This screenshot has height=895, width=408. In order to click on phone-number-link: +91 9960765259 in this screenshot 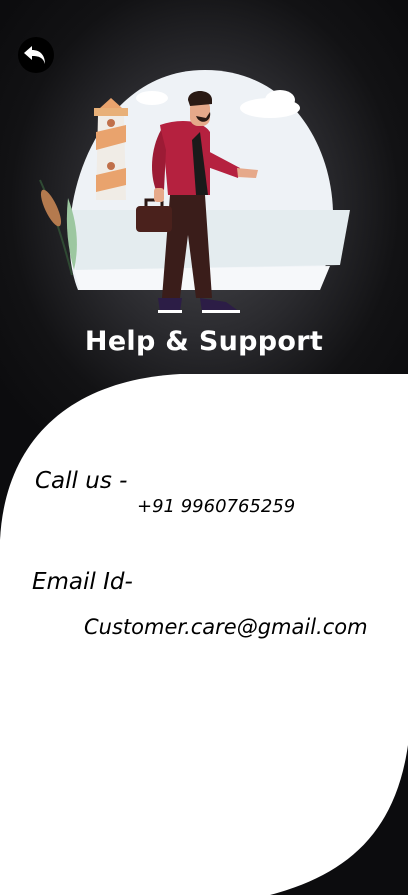, I will do `click(216, 506)`.